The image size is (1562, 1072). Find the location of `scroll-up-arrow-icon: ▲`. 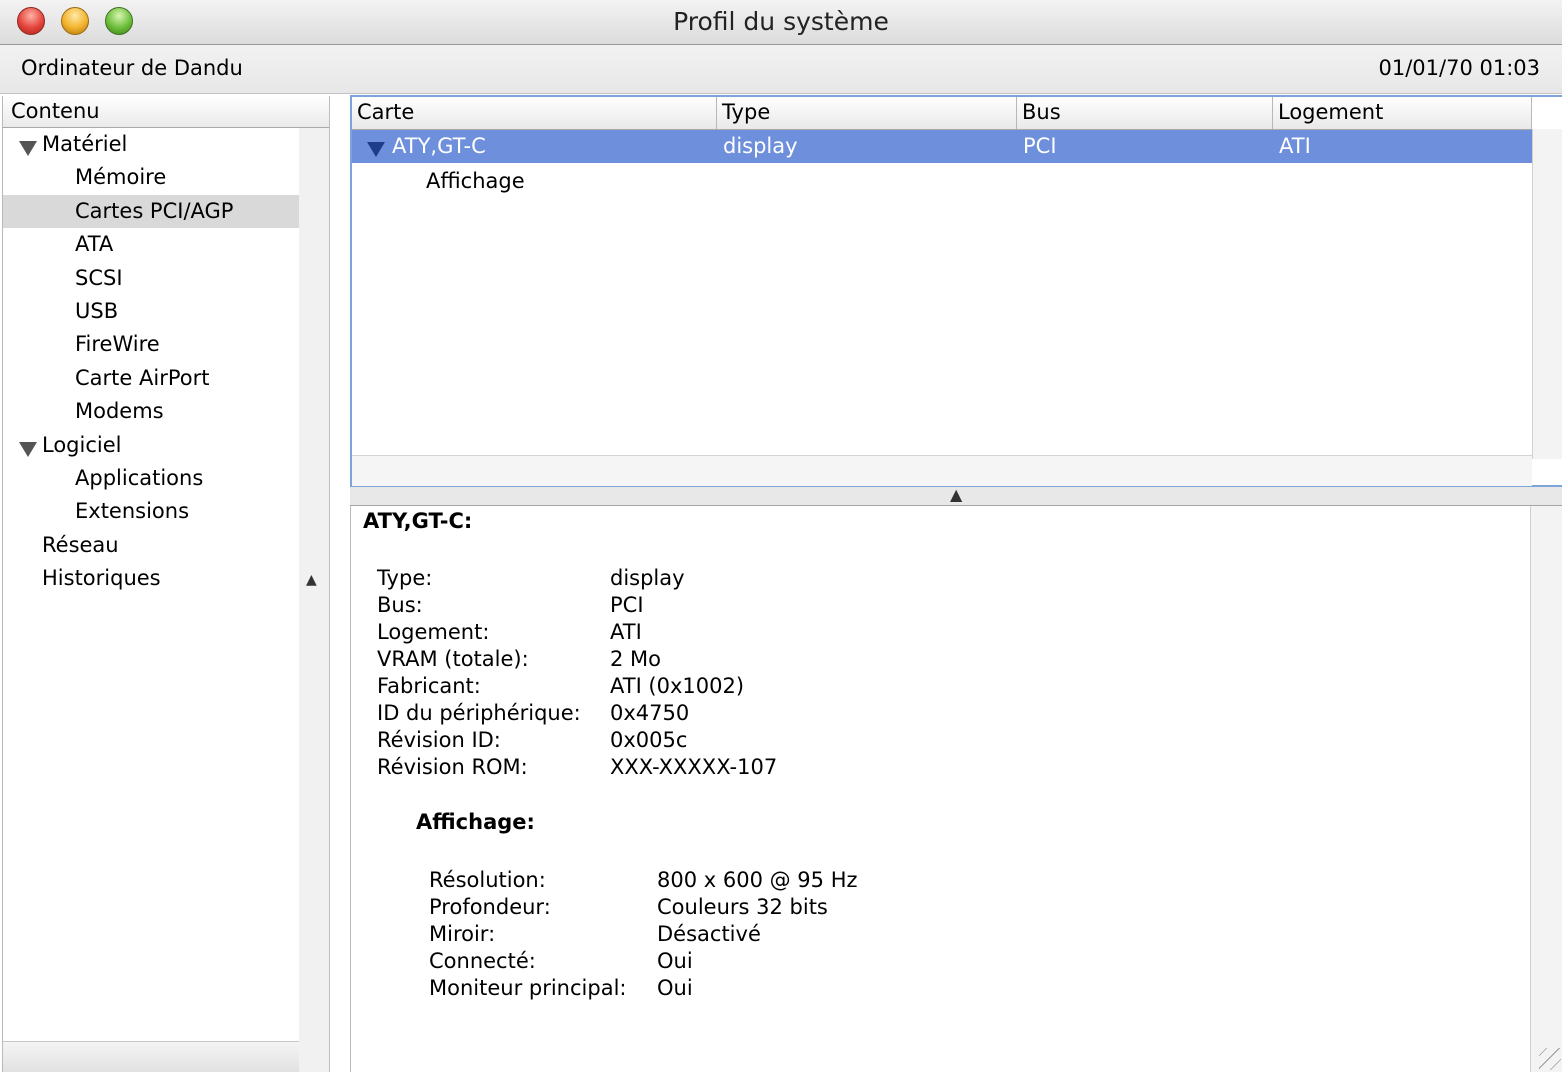

scroll-up-arrow-icon: ▲ is located at coordinates (311, 580).